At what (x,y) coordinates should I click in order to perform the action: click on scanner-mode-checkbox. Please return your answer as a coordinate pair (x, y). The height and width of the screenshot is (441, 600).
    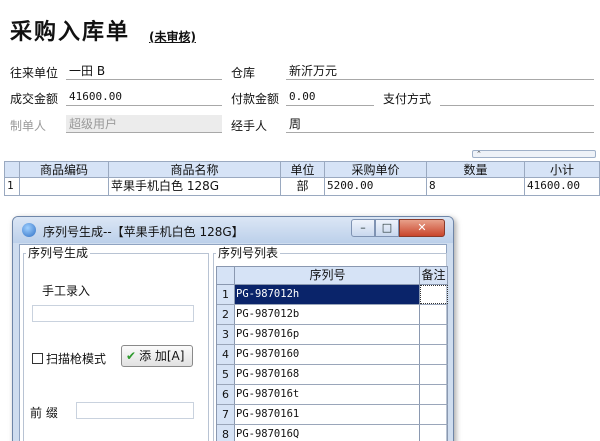
    Looking at the image, I should click on (37, 358).